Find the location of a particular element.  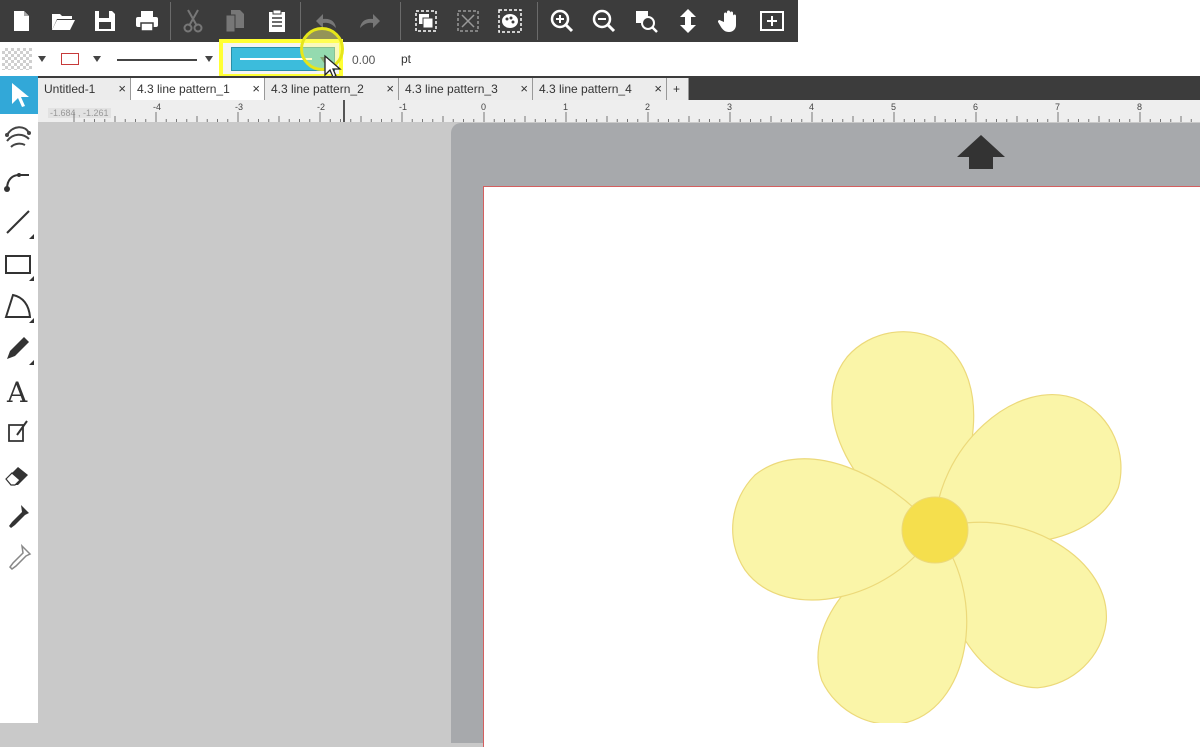

eyedropper-tool is located at coordinates (18, 516).